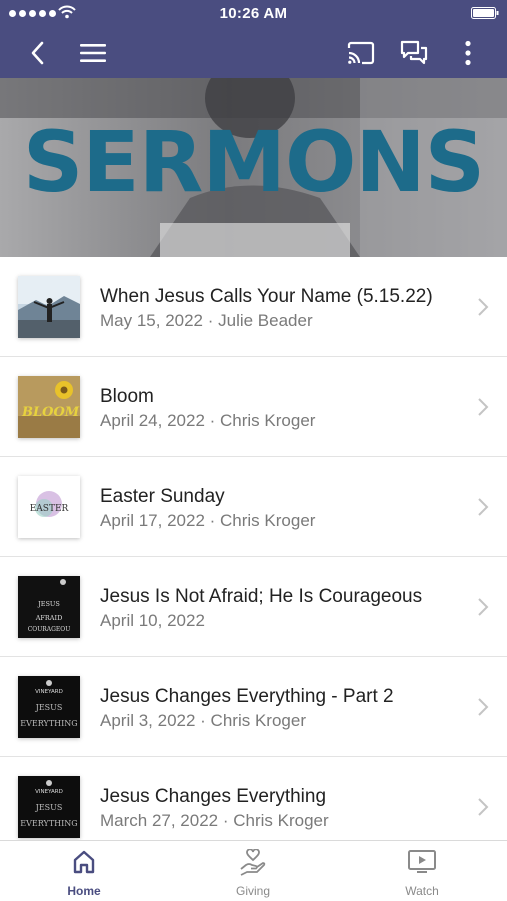  What do you see at coordinates (84, 862) in the screenshot?
I see `home-icon` at bounding box center [84, 862].